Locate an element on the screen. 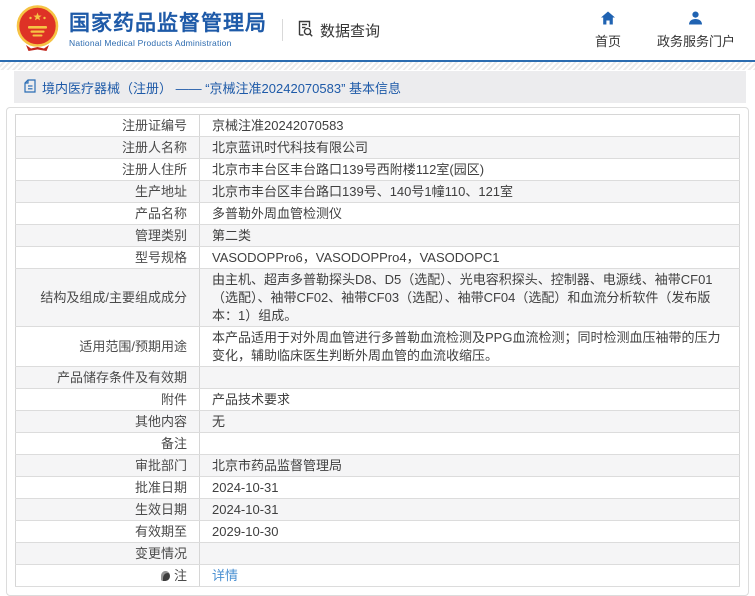 This screenshot has height=596, width=755. table-row: 注册人名称 北京蓝讯时代科技有限公司 is located at coordinates (377, 147).